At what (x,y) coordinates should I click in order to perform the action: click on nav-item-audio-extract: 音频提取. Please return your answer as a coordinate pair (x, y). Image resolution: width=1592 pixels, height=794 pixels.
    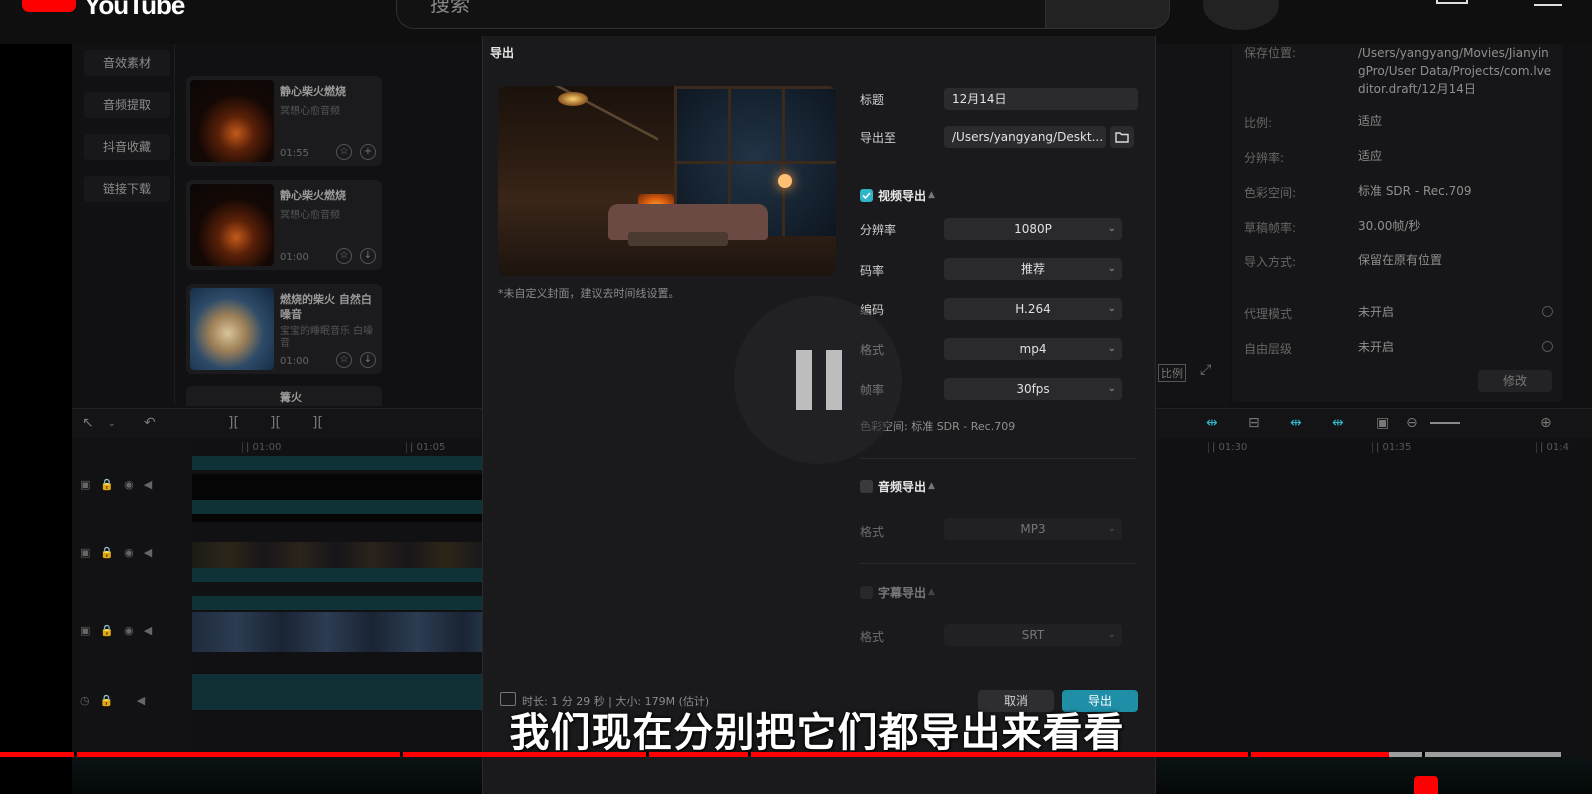
    Looking at the image, I should click on (127, 105).